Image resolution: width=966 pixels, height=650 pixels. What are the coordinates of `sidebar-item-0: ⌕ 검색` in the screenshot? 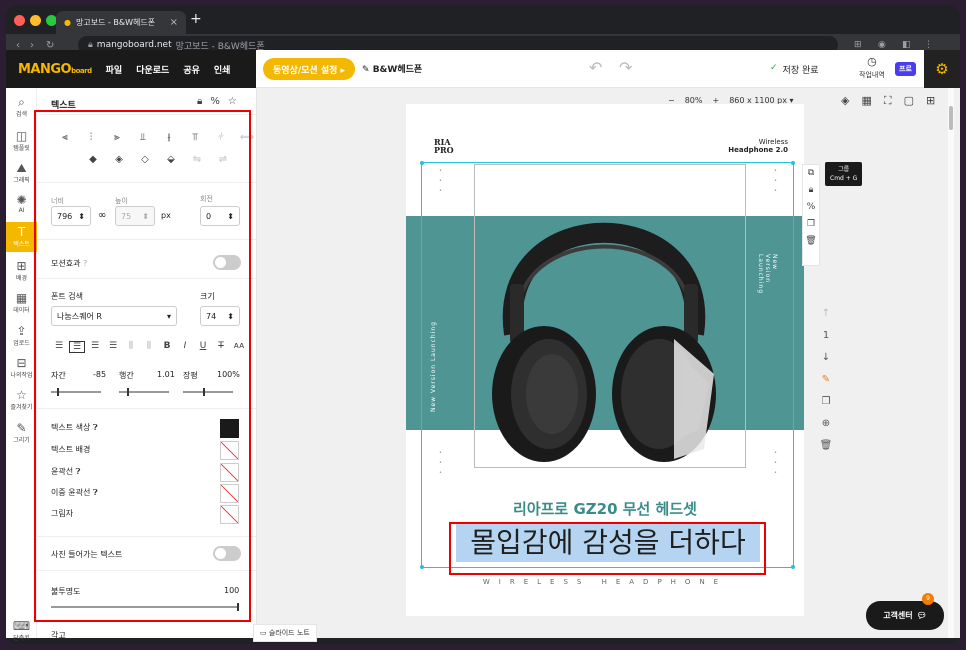 It's located at (21, 107).